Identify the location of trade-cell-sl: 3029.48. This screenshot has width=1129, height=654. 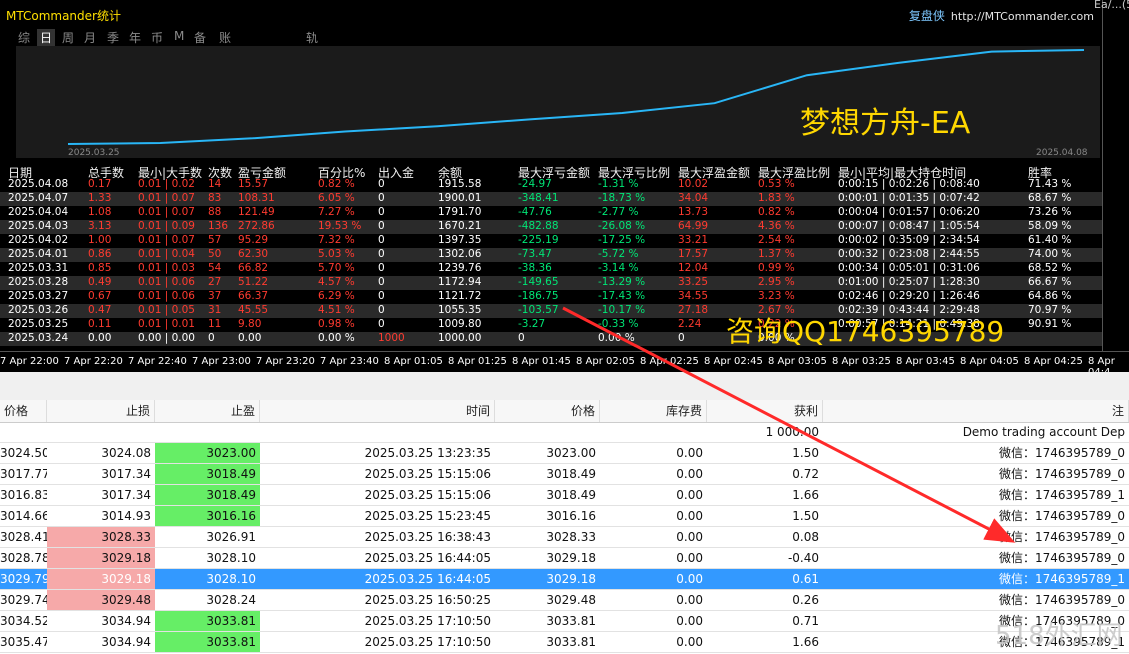
(101, 600).